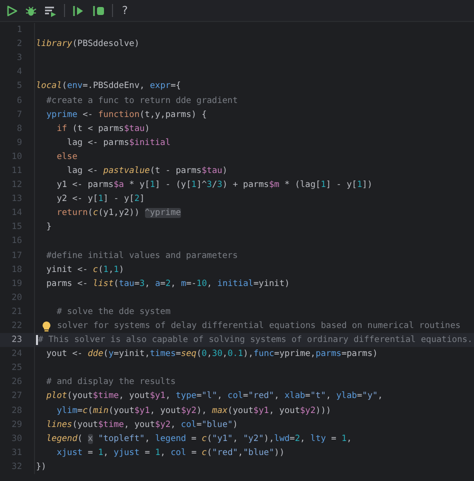 This screenshot has width=474, height=481. Describe the element at coordinates (113, 311) in the screenshot. I see `code-line: # solve the dde system` at that location.